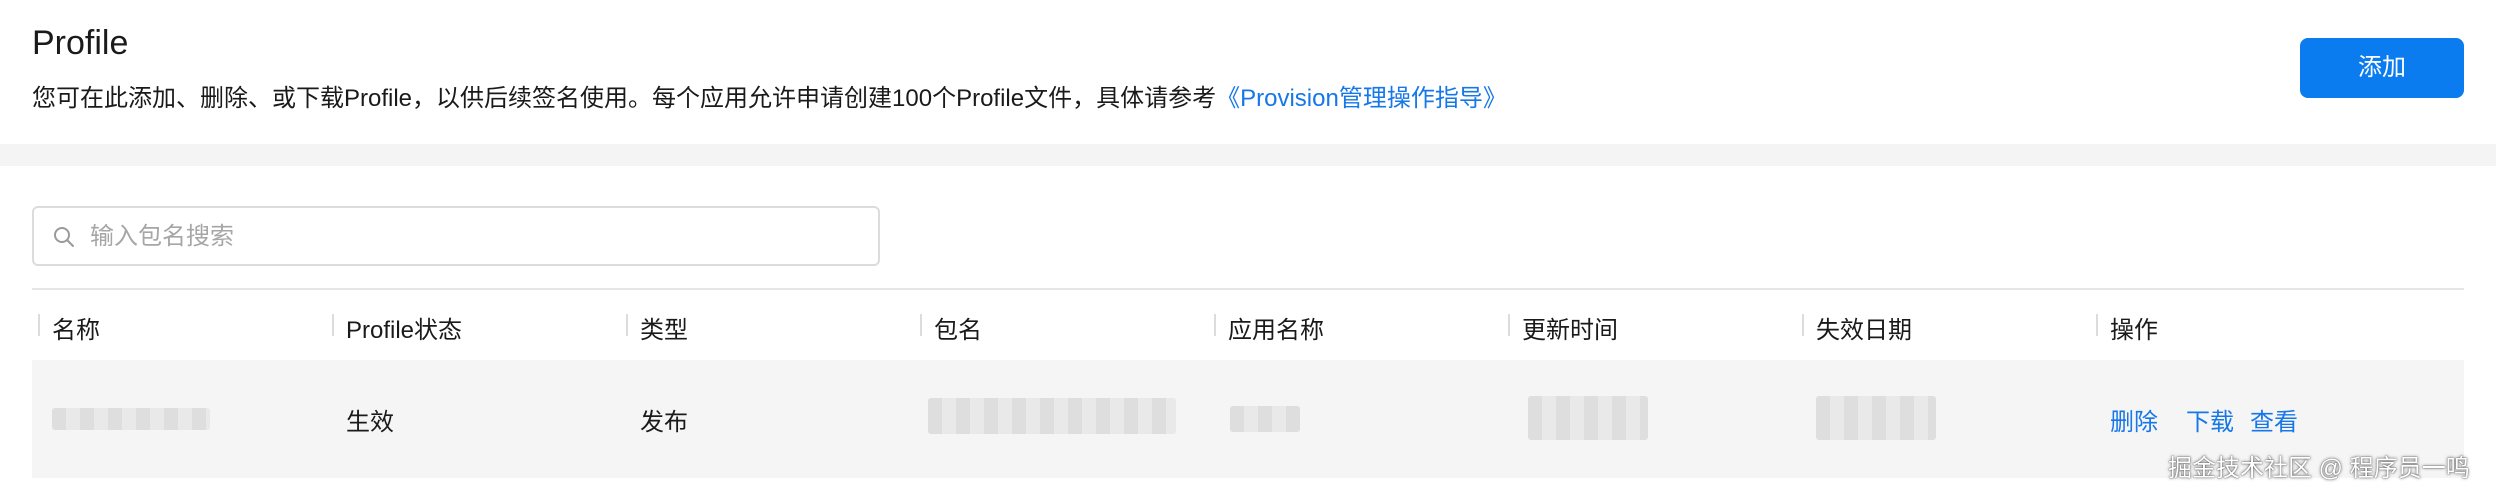 This screenshot has width=2496, height=494. I want to click on provision-guide-link: 《Provision管理操作指导》, so click(1361, 98).